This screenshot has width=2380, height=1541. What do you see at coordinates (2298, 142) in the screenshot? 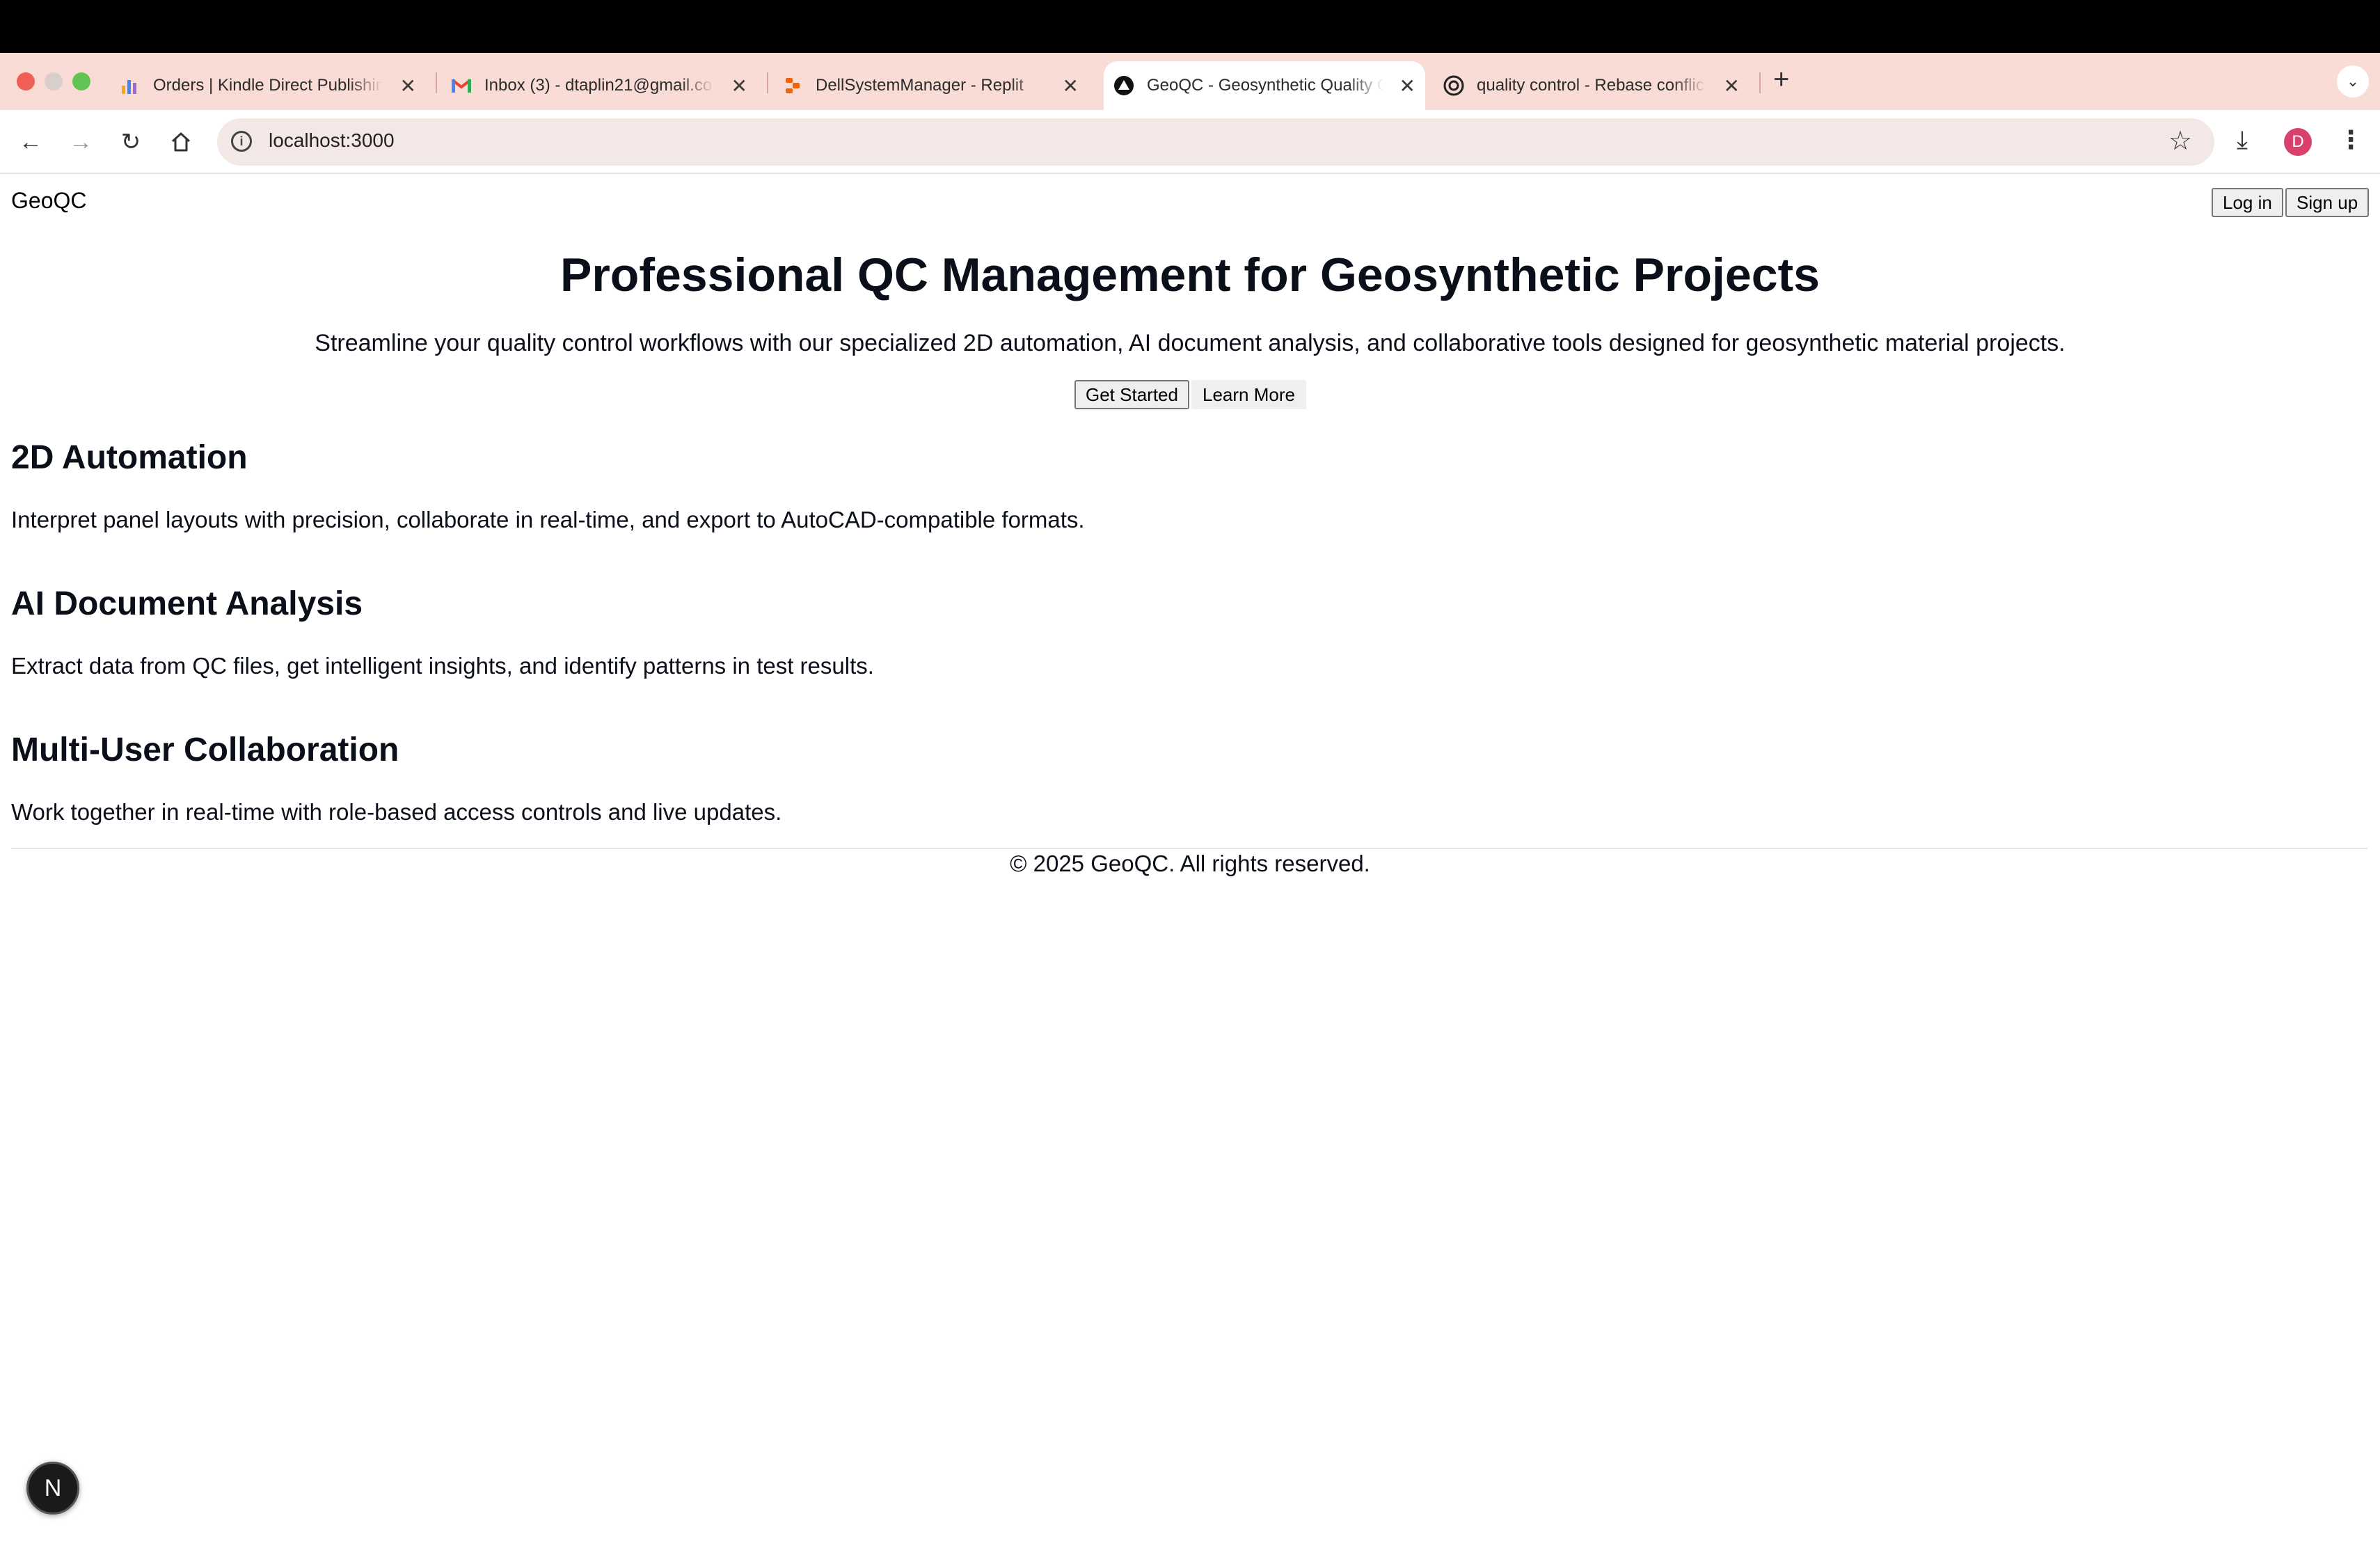
I see `profile-avatar: D` at bounding box center [2298, 142].